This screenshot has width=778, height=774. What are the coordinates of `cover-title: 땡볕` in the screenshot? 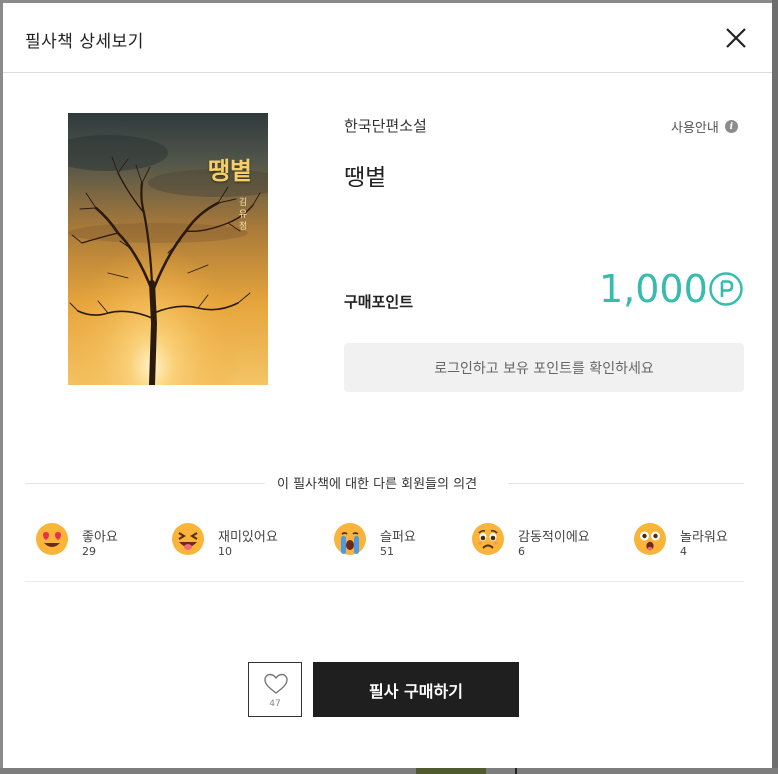 It's located at (229, 170).